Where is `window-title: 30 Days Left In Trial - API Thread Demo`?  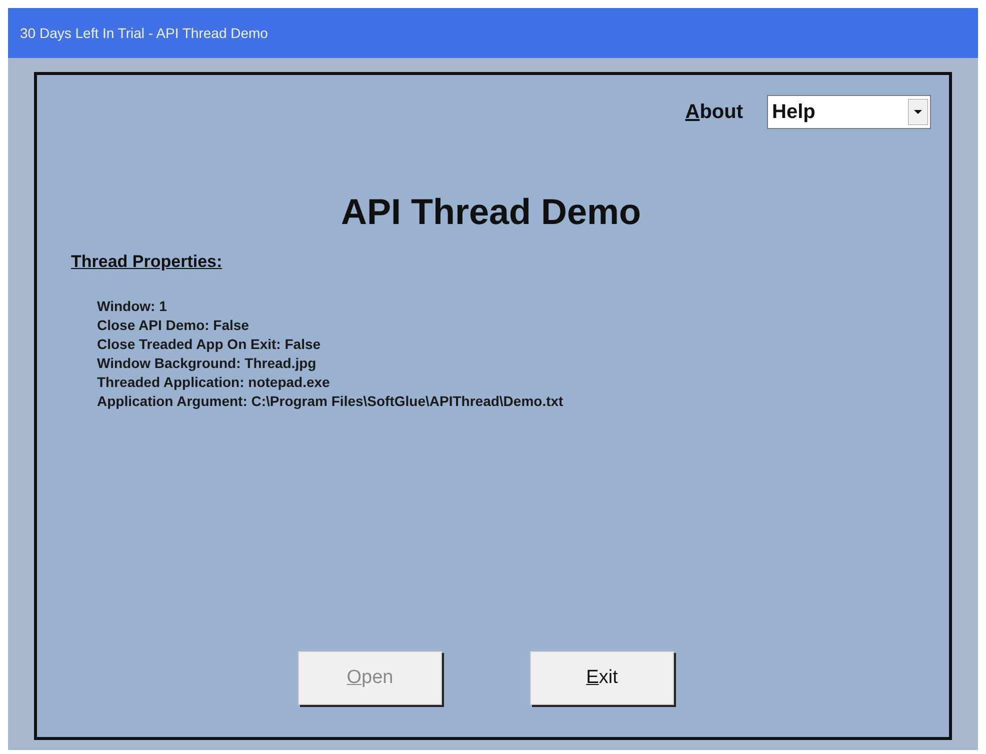 window-title: 30 Days Left In Trial - API Thread Demo is located at coordinates (144, 33).